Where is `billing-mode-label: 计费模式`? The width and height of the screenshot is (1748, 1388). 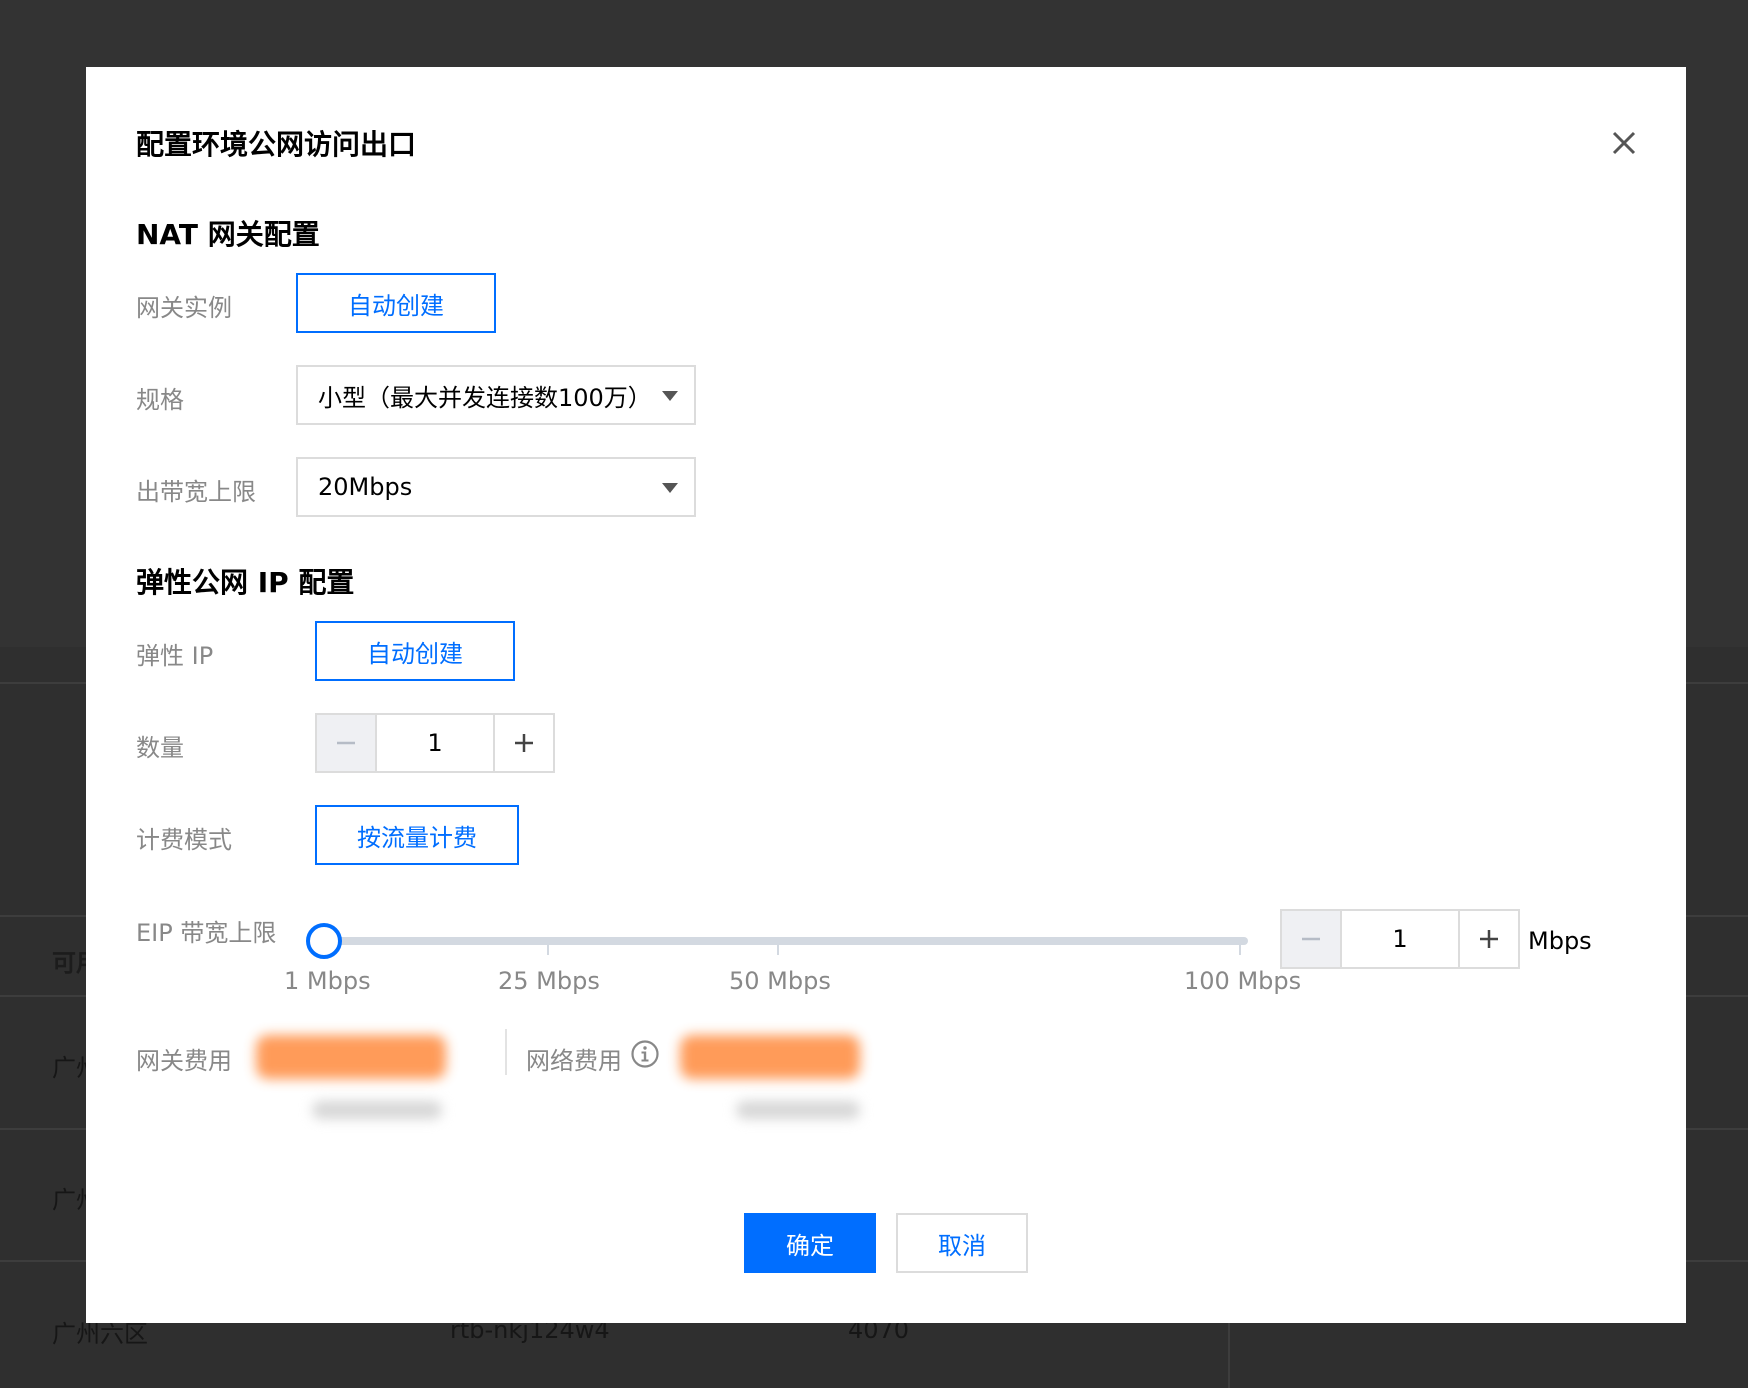 billing-mode-label: 计费模式 is located at coordinates (184, 840).